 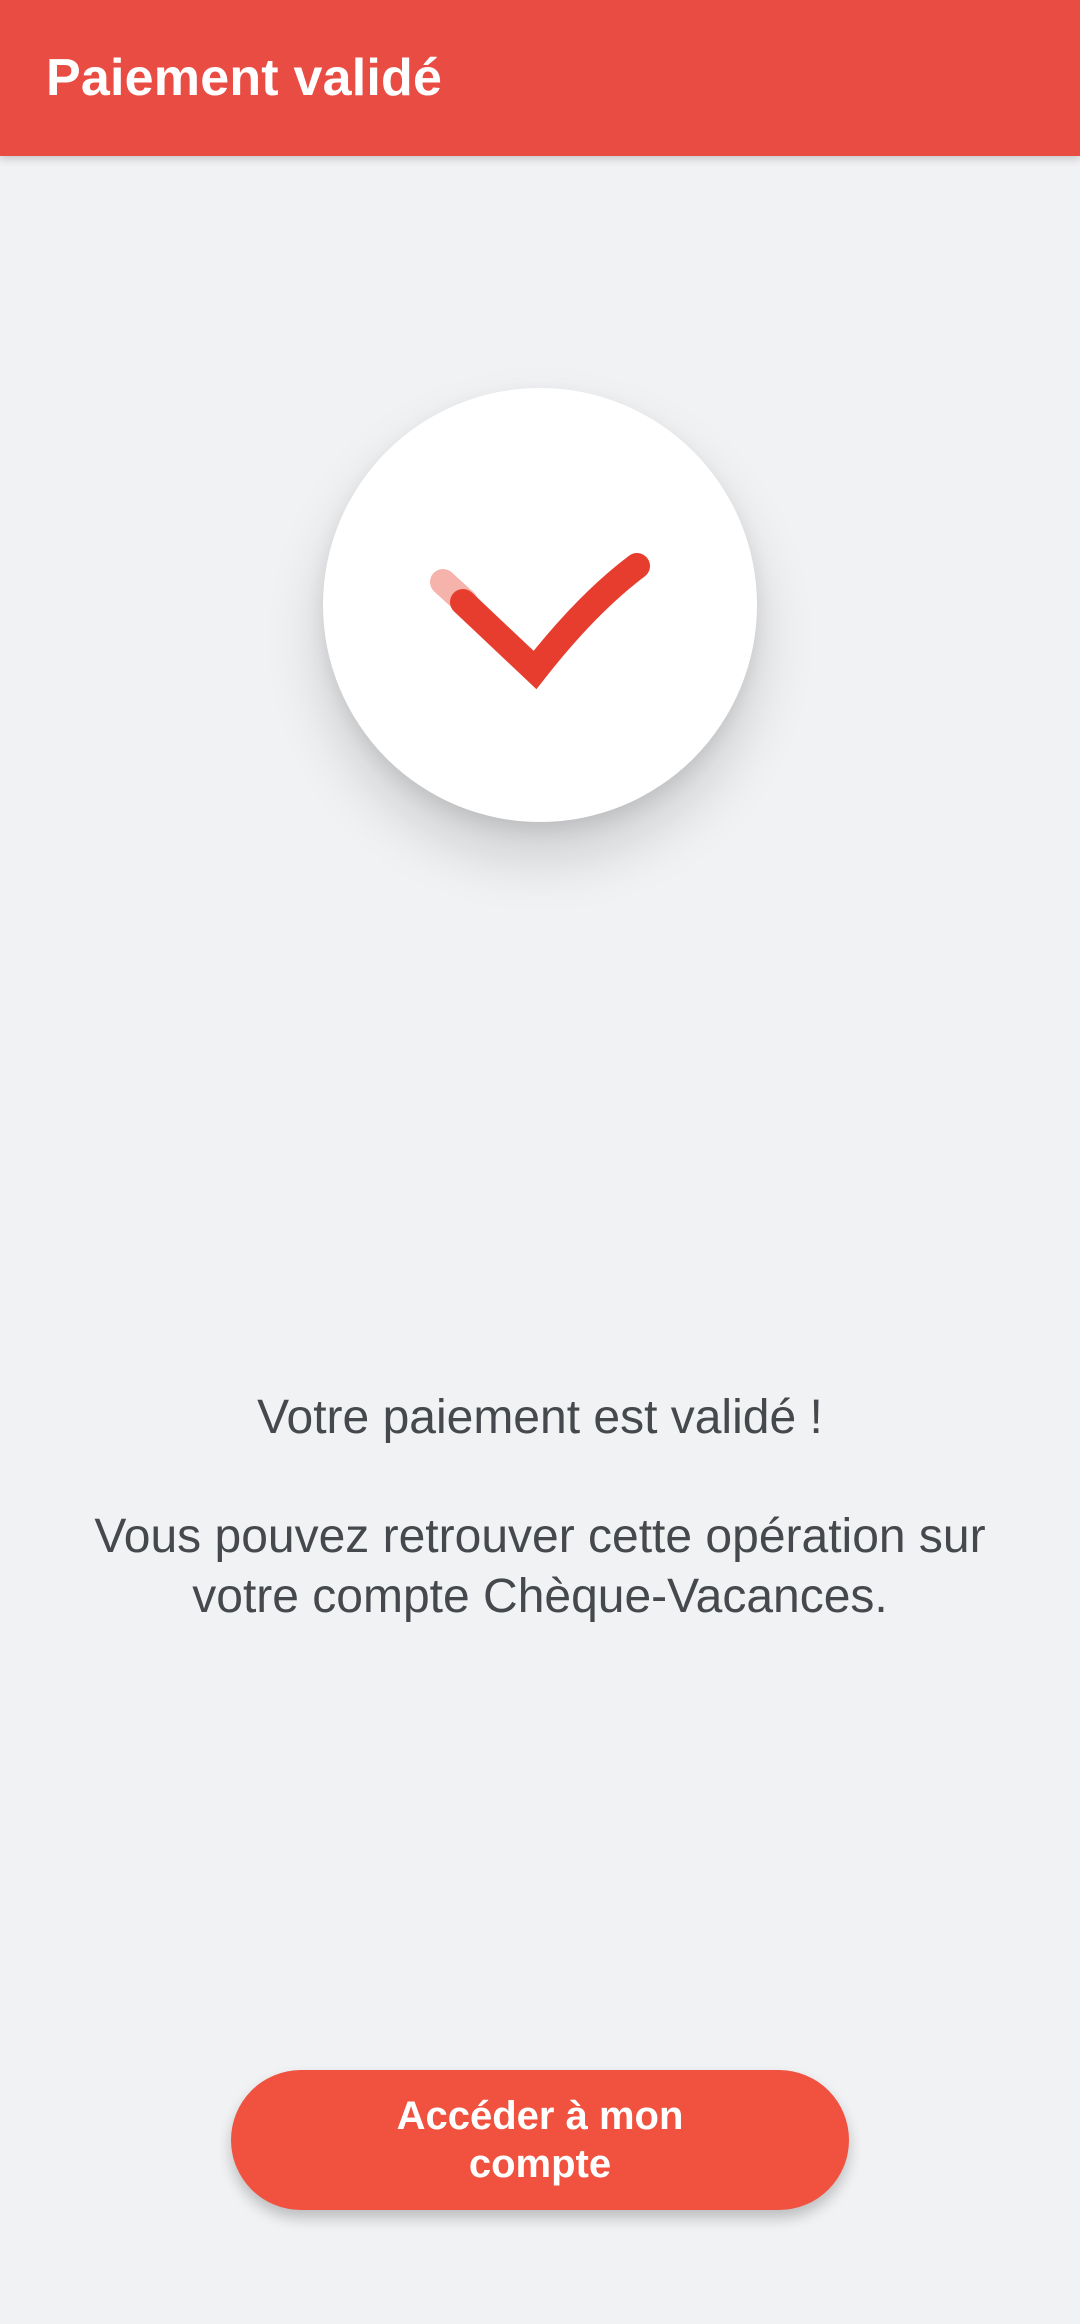 I want to click on page-title: Paiement validé, so click(x=244, y=78).